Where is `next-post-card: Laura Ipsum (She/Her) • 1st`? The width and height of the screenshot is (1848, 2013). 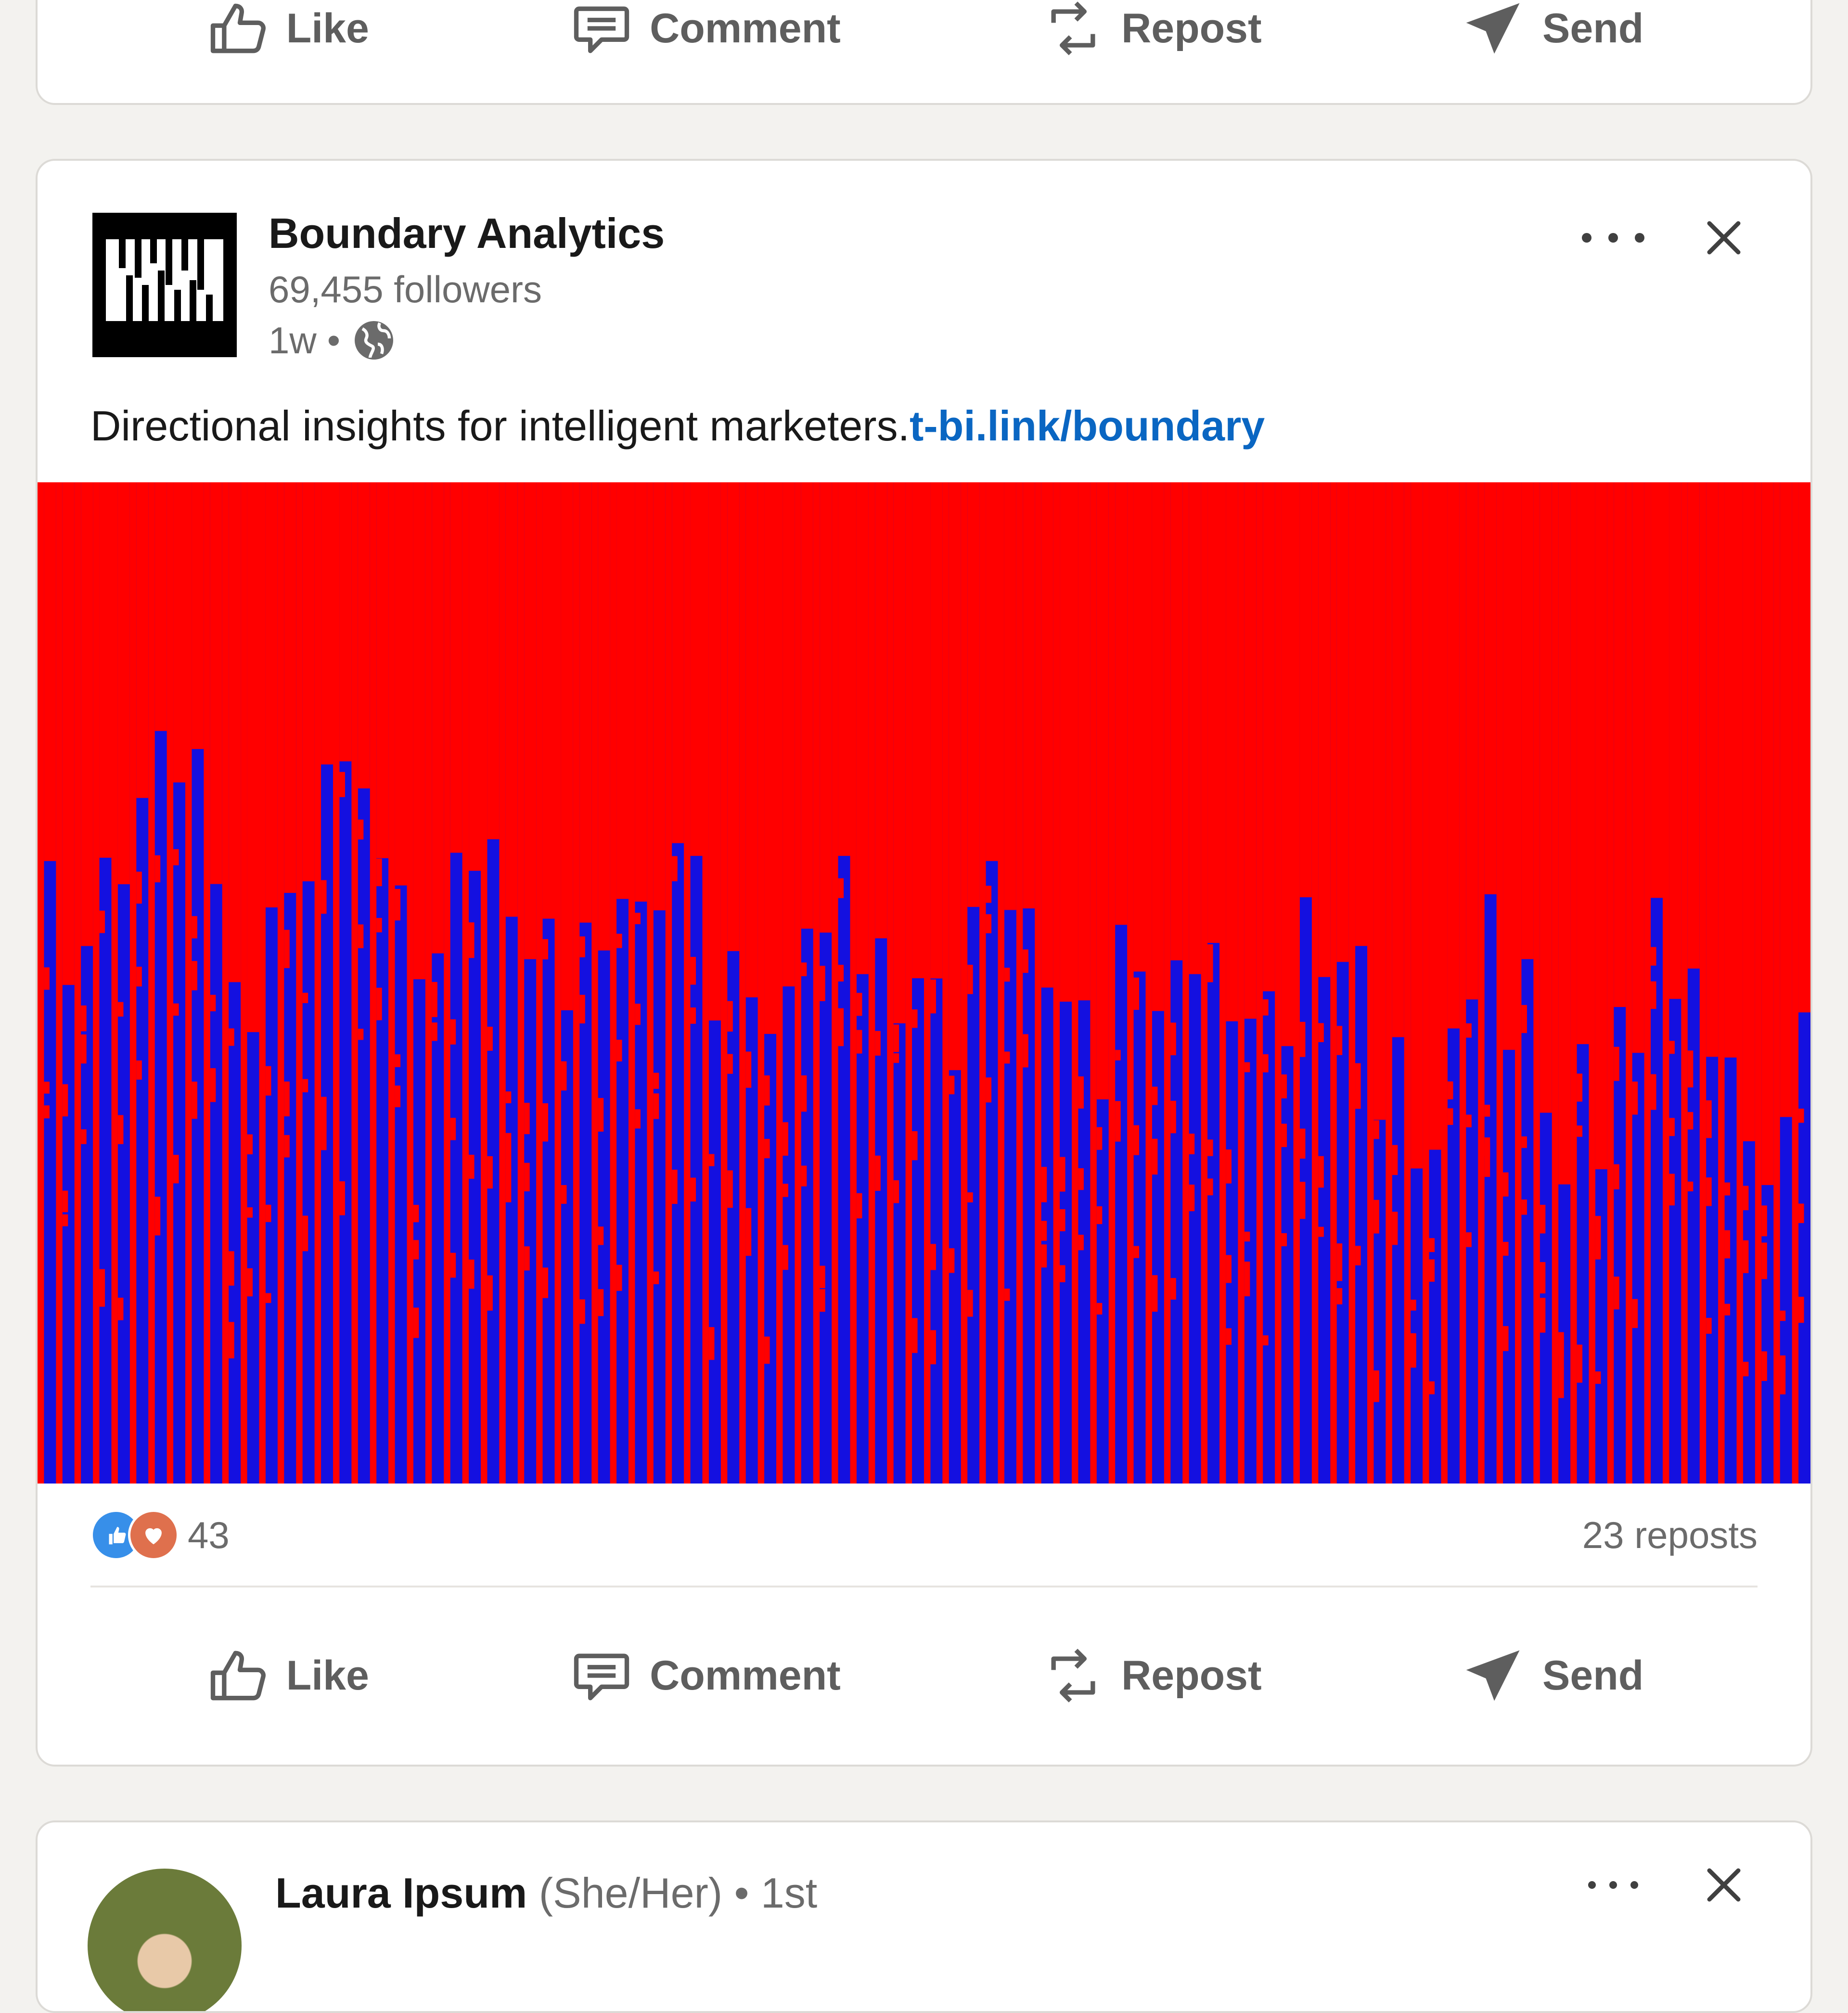 next-post-card: Laura Ipsum (She/Her) • 1st is located at coordinates (924, 1916).